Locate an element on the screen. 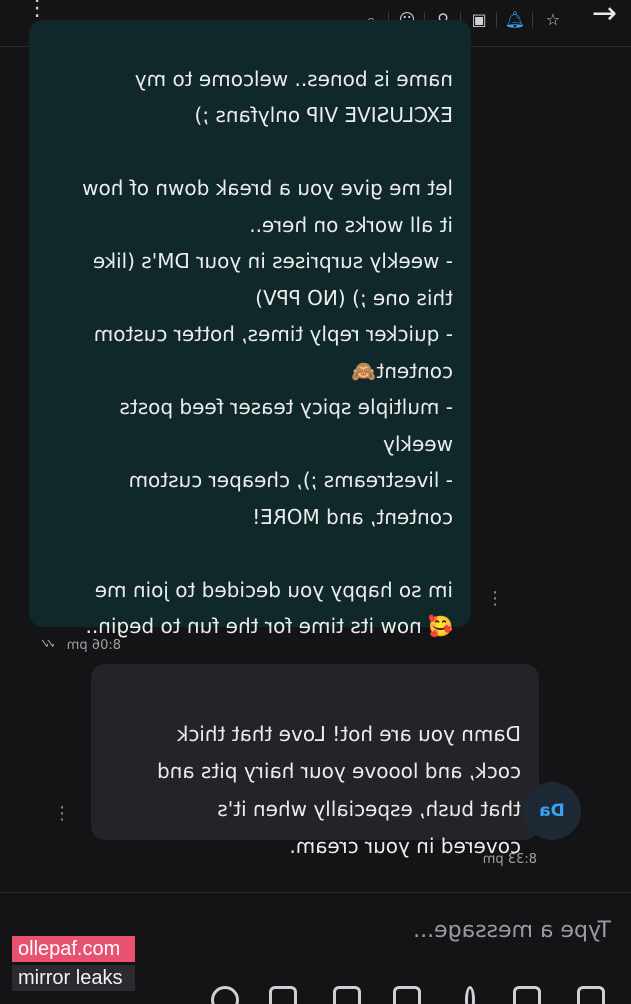 This screenshot has height=1004, width=631. outgoing-message-line: covered in your cream. is located at coordinates (405, 846).